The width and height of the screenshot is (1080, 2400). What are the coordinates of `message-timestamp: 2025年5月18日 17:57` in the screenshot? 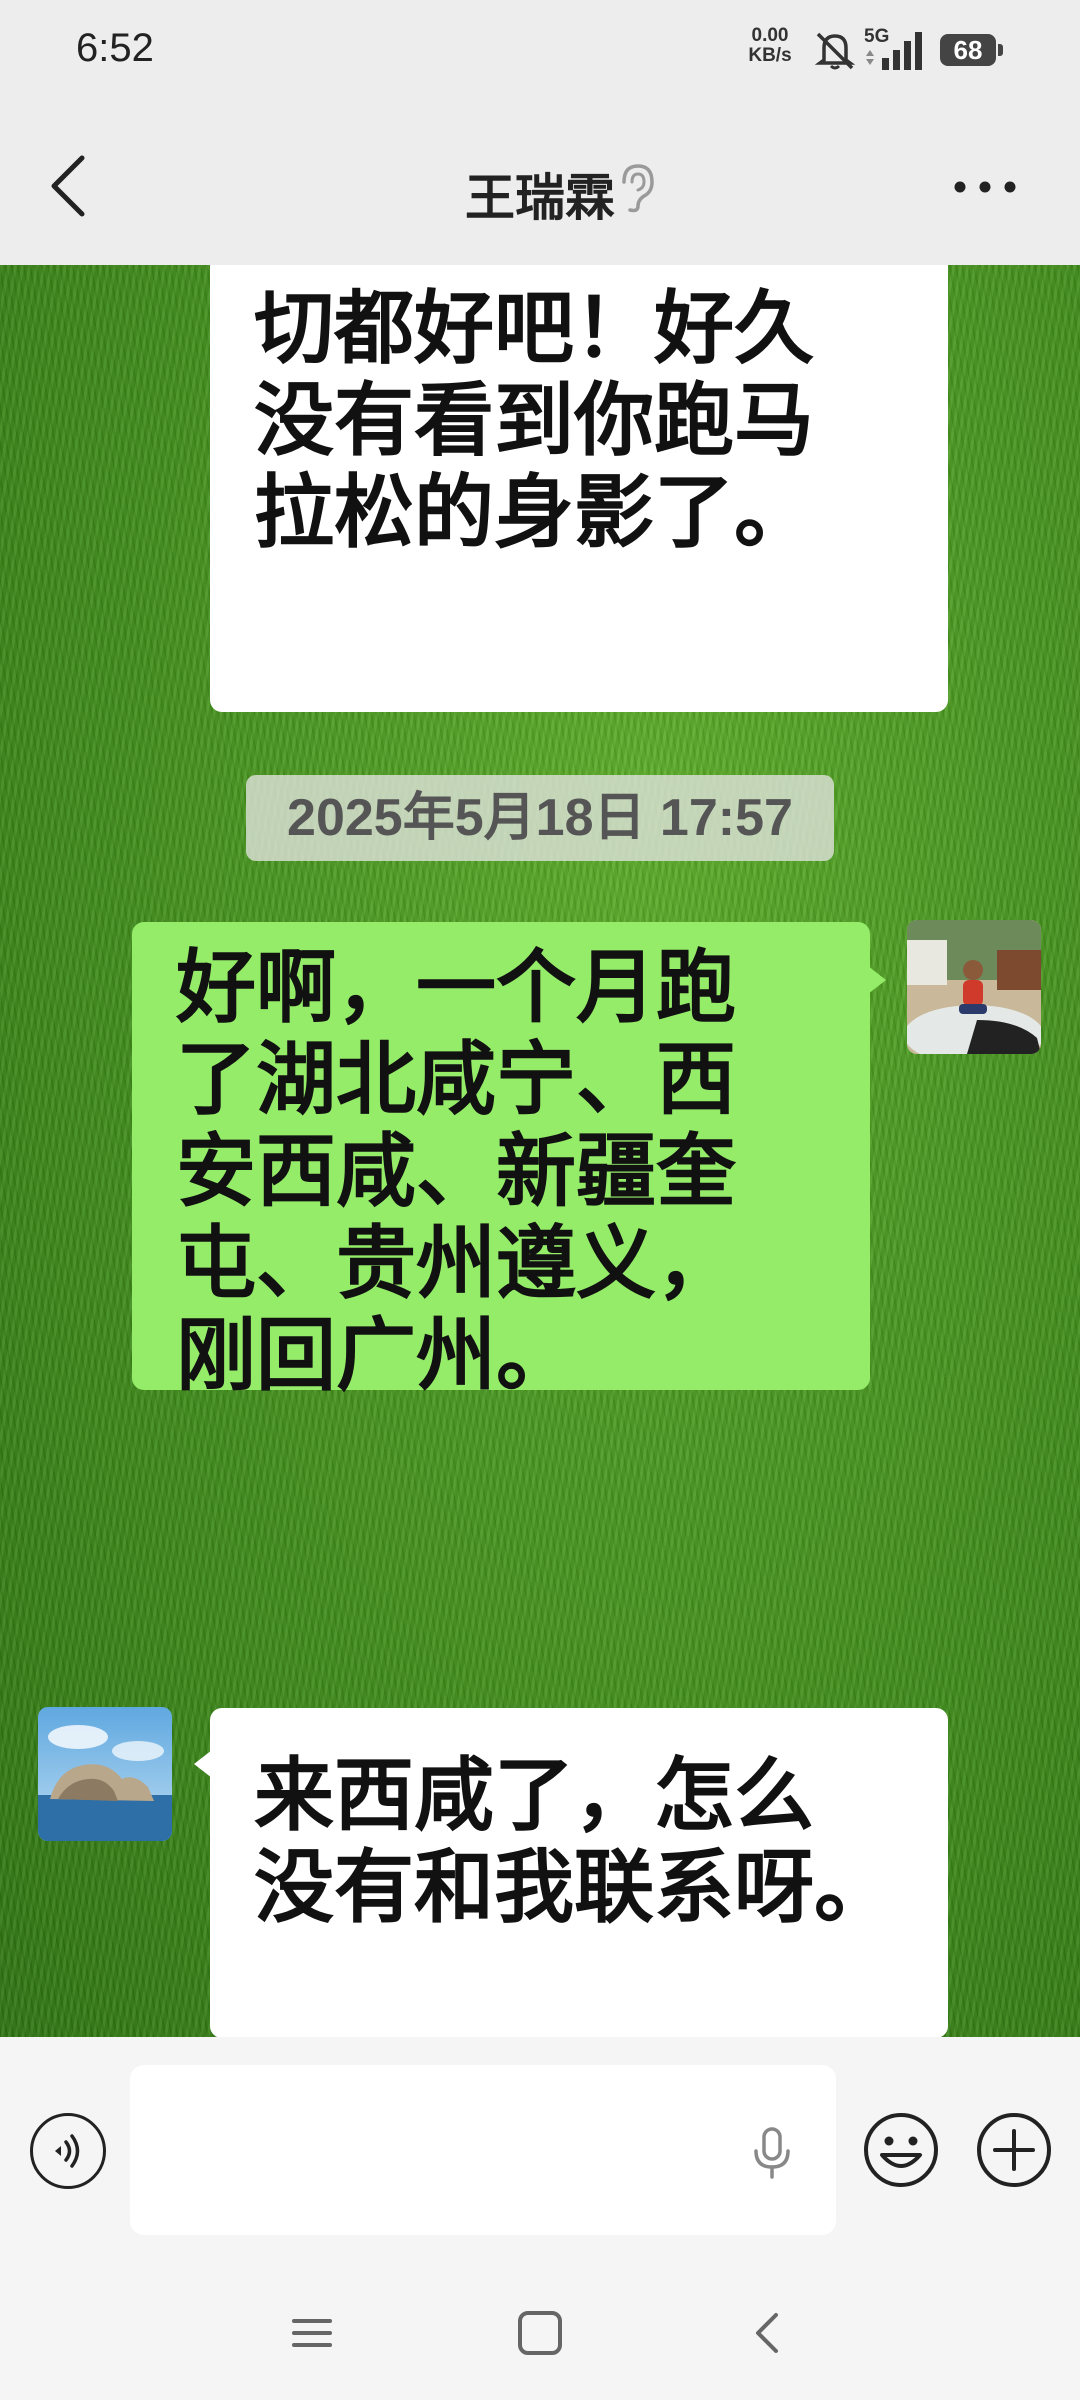 It's located at (540, 818).